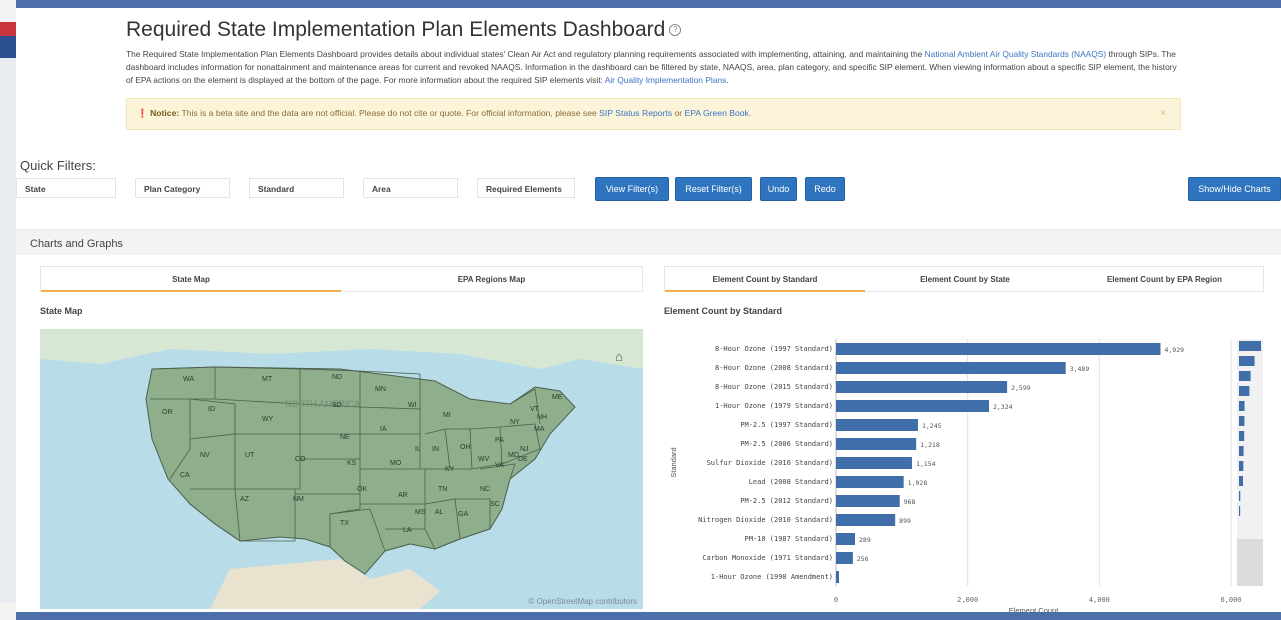 Image resolution: width=1281 pixels, height=620 pixels. I want to click on close-icon: ×, so click(1163, 113).